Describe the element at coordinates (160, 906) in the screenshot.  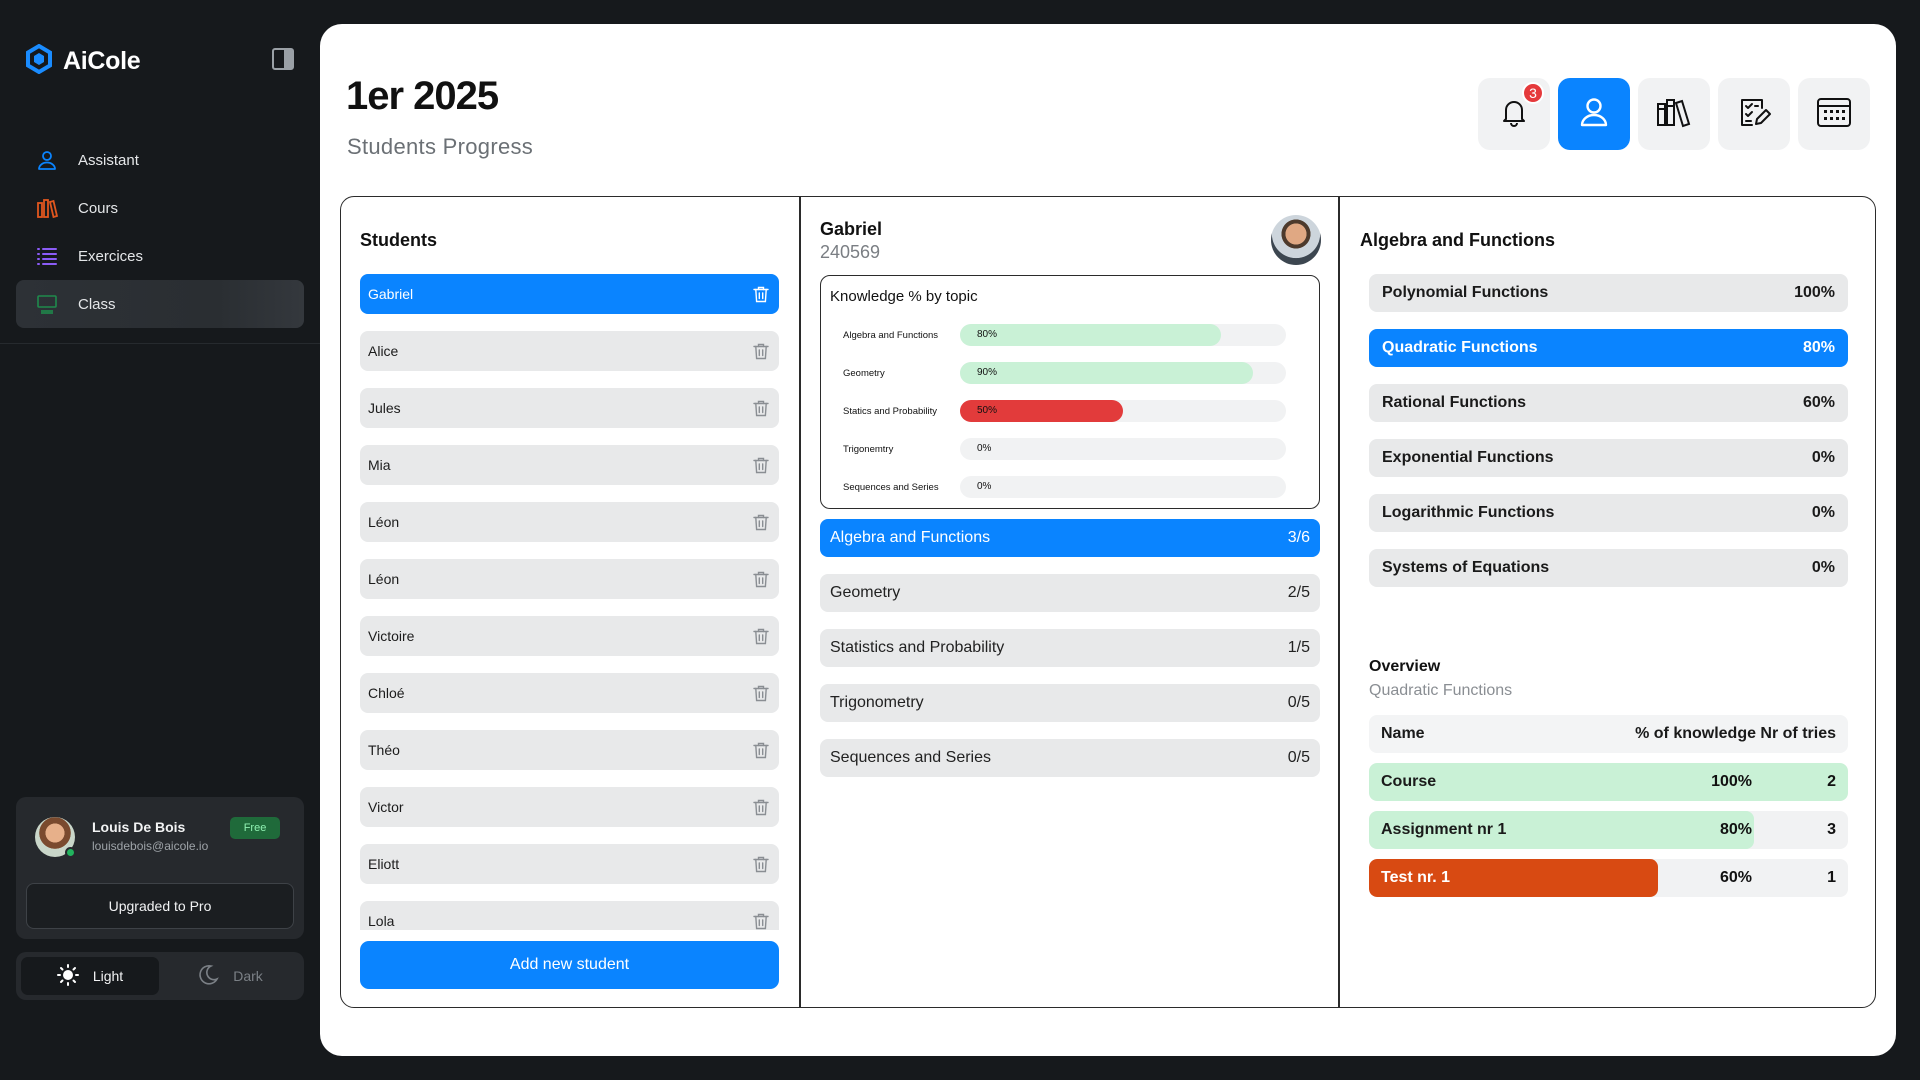
I see `upgrade-button: Upgraded to Pro` at that location.